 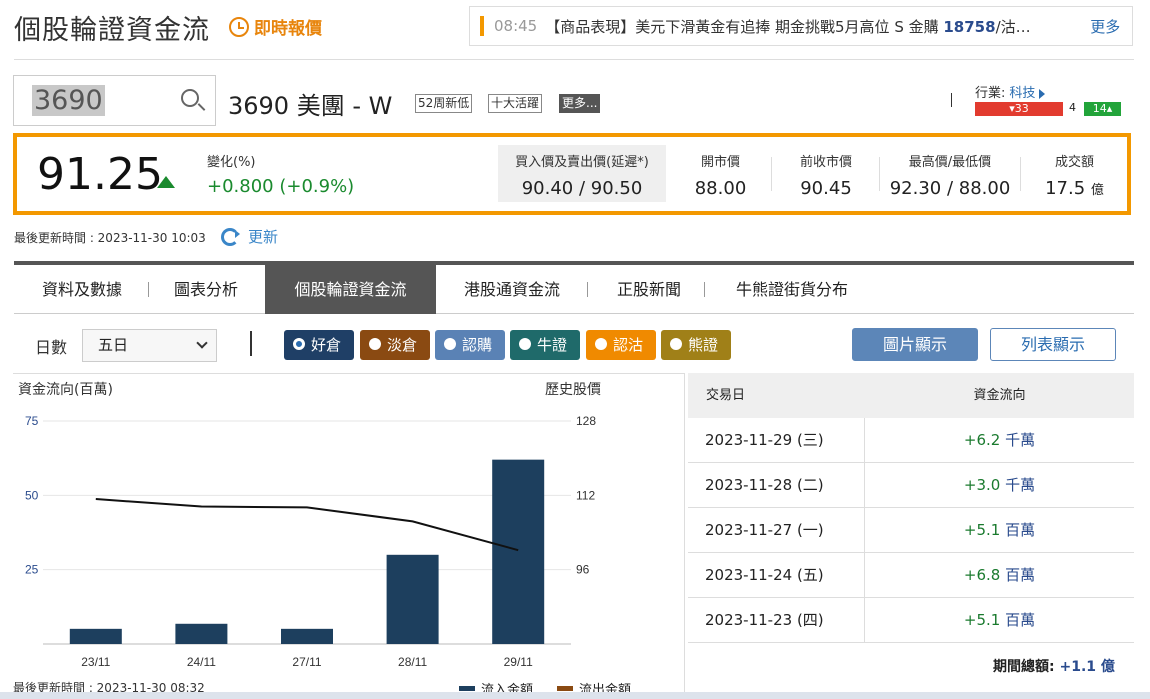 I want to click on stock-name: 3690 美團 - W, so click(x=310, y=106).